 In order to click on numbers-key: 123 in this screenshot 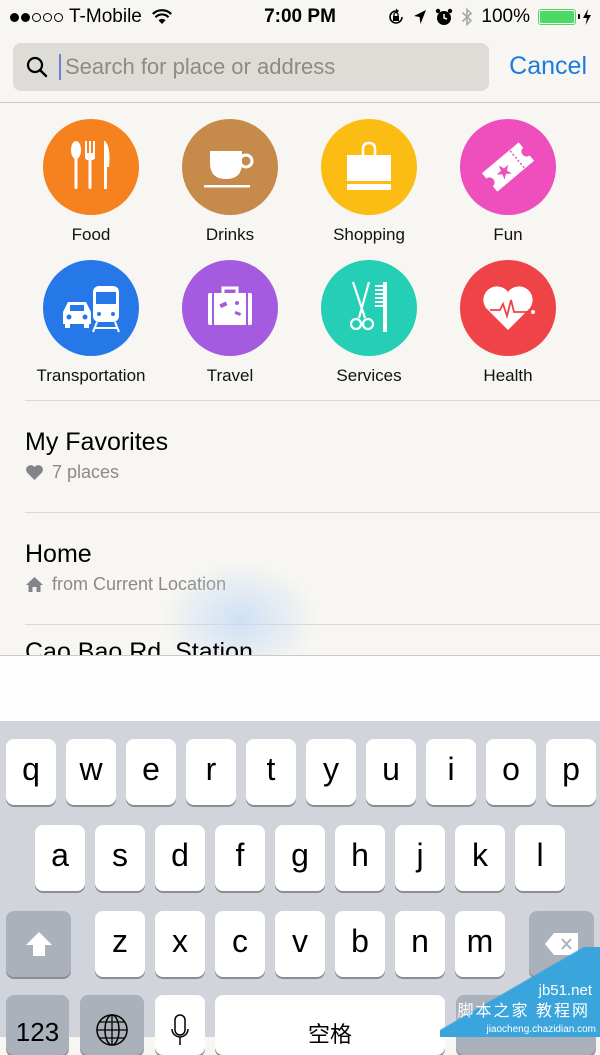, I will do `click(37, 1025)`.